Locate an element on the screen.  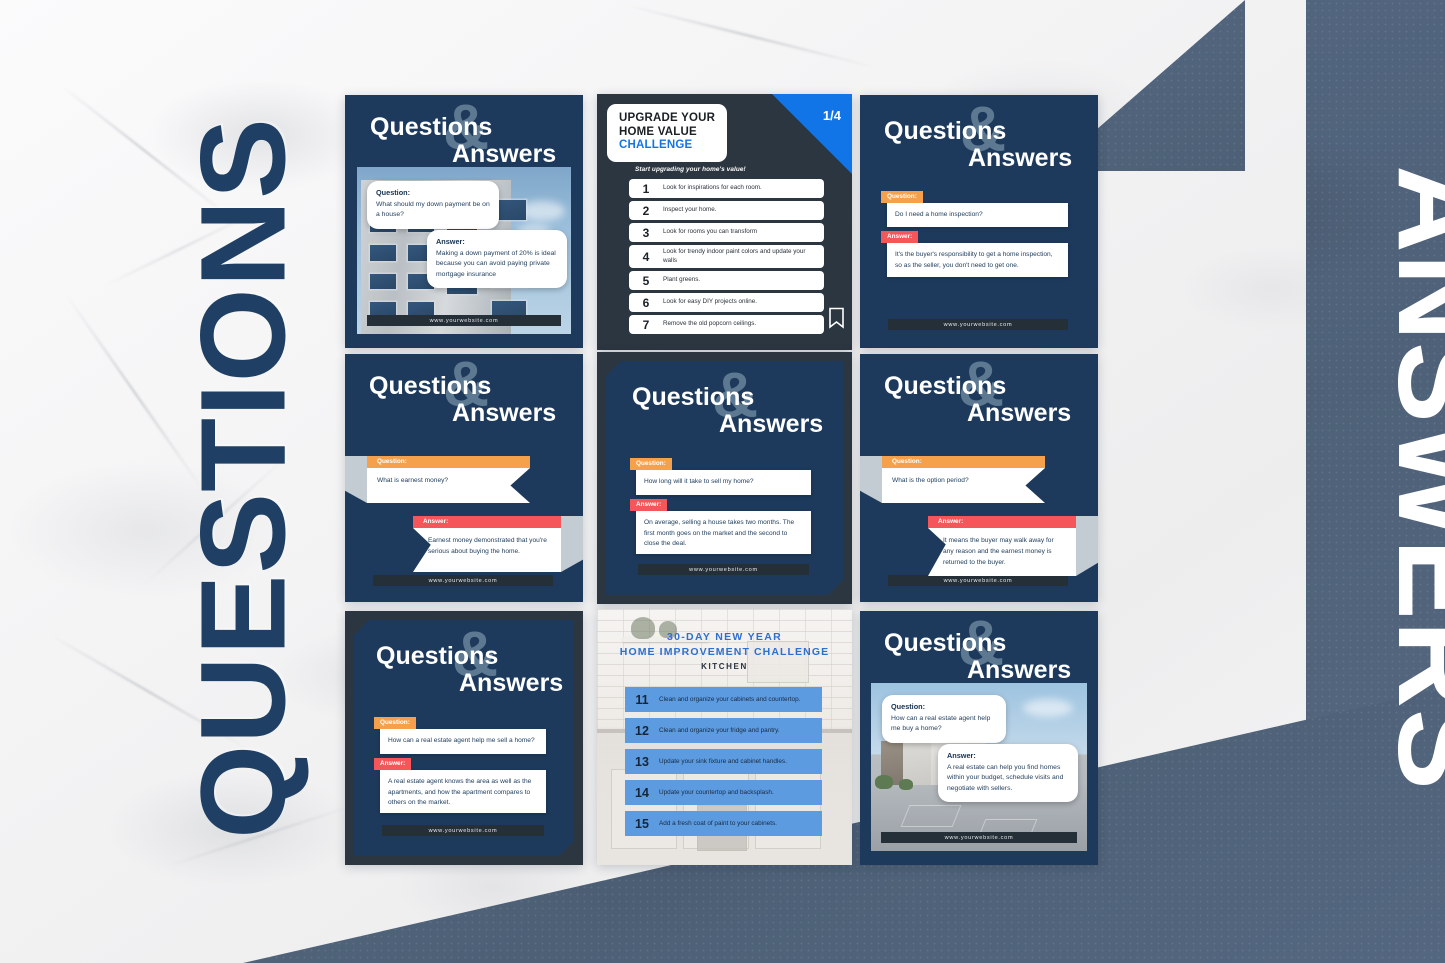
item-text: Remove the old popcorn ceilings. is located at coordinates (710, 324).